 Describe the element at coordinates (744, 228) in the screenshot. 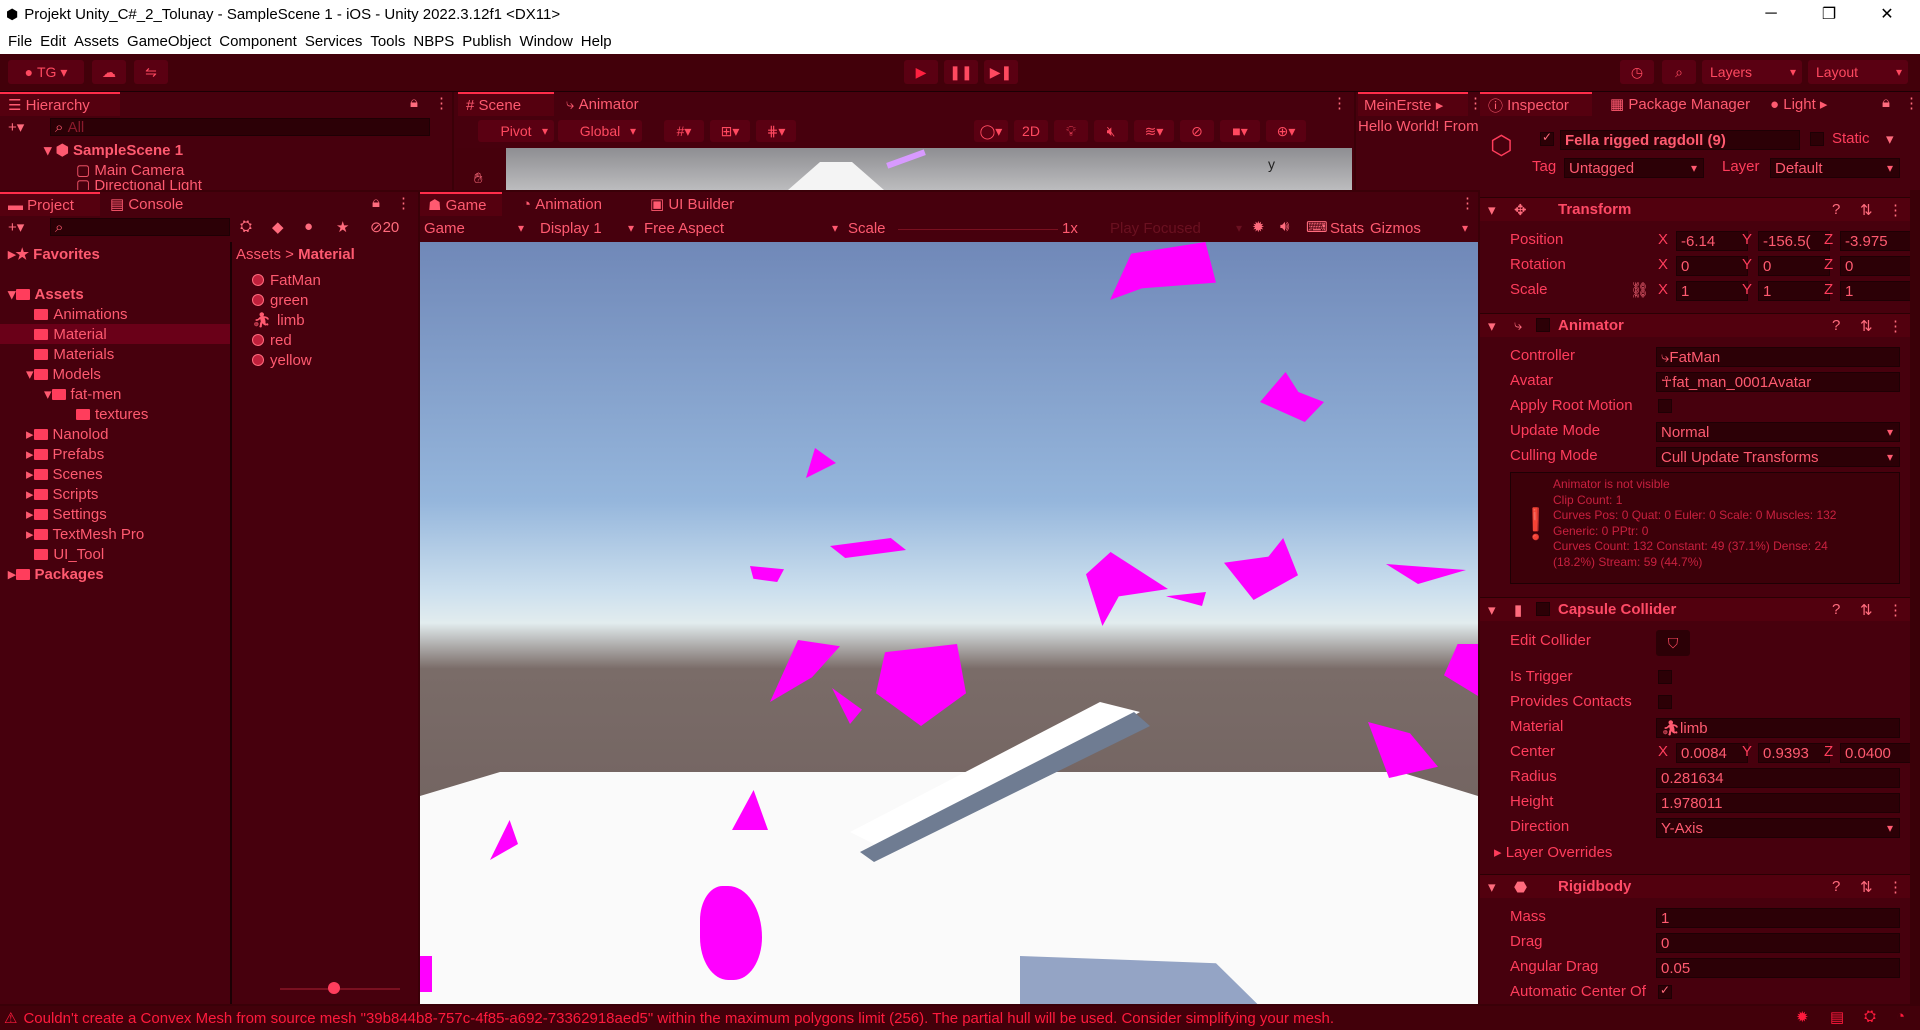

I see `aspect-dropdown: Free Aspect` at that location.